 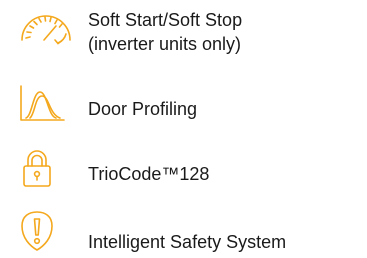 I want to click on padlock-icon, so click(x=38, y=168).